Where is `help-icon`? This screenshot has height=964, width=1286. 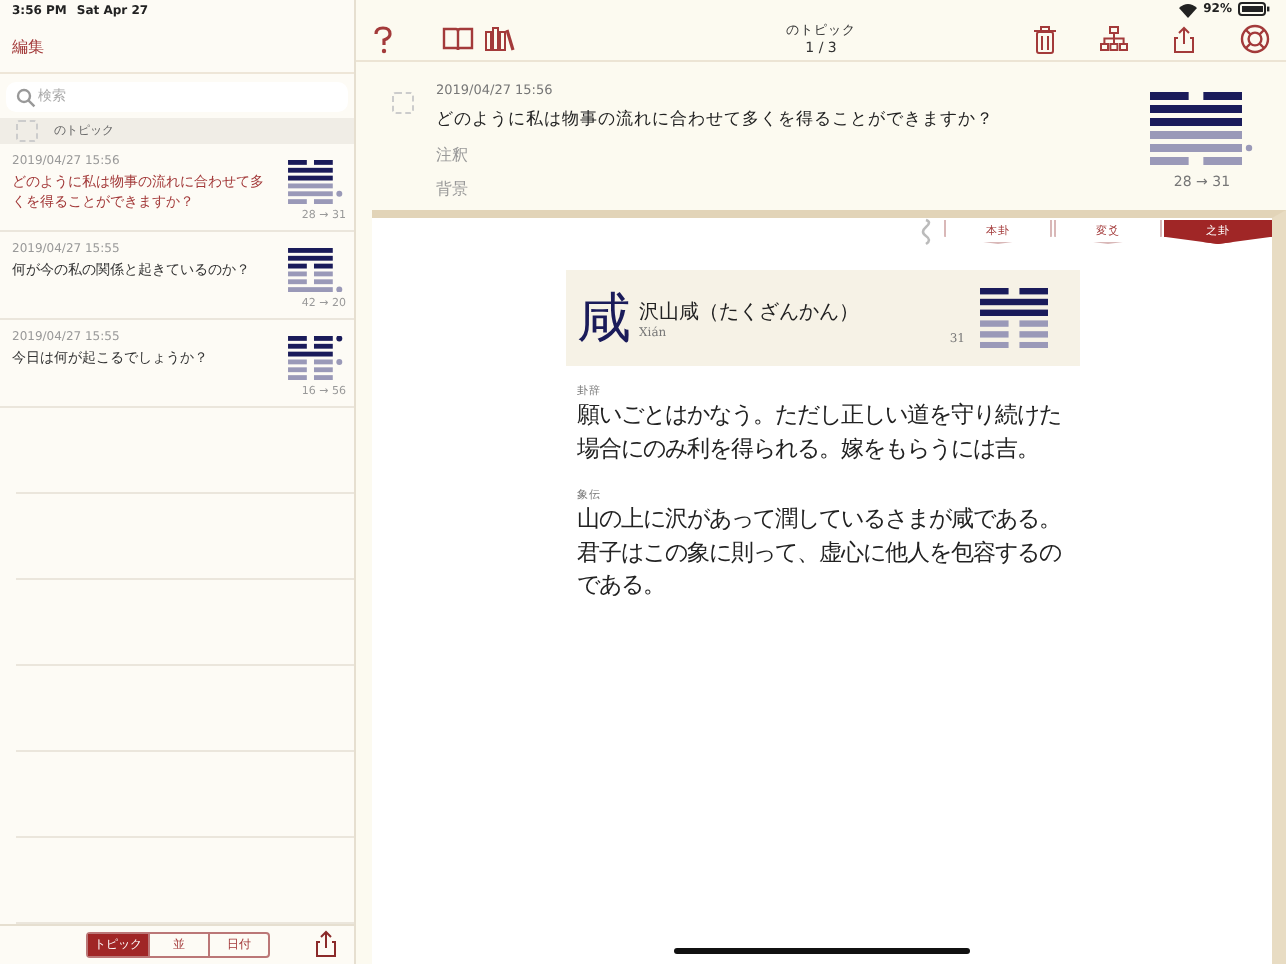
help-icon is located at coordinates (384, 39).